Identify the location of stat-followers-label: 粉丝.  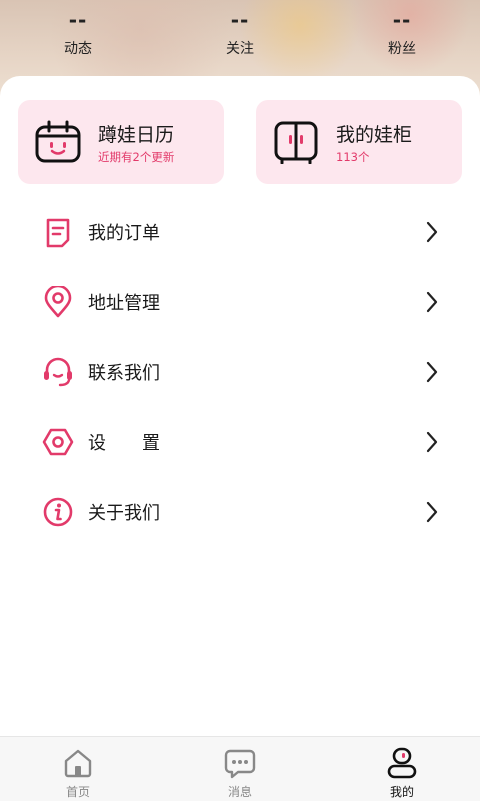
(402, 49).